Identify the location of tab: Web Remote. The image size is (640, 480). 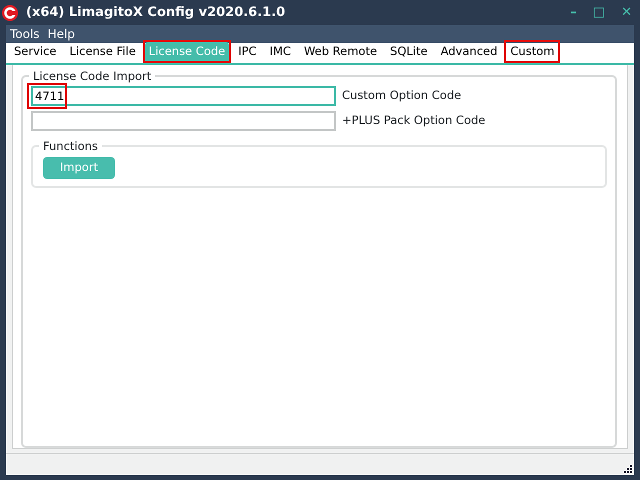
(341, 52).